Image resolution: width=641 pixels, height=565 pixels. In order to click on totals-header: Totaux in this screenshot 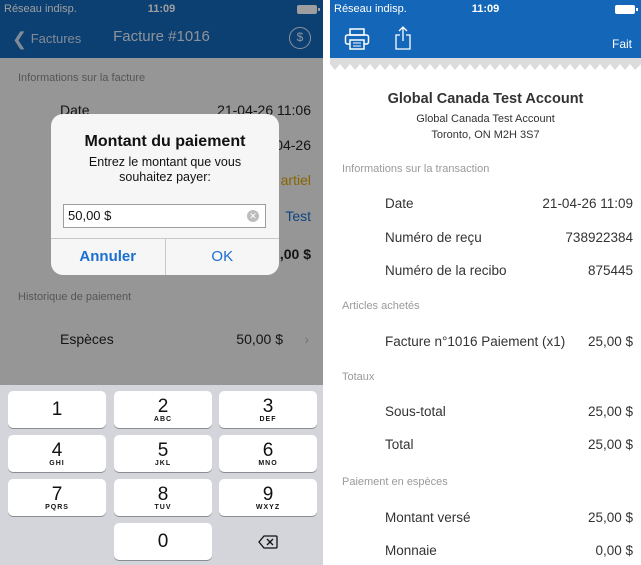, I will do `click(358, 377)`.